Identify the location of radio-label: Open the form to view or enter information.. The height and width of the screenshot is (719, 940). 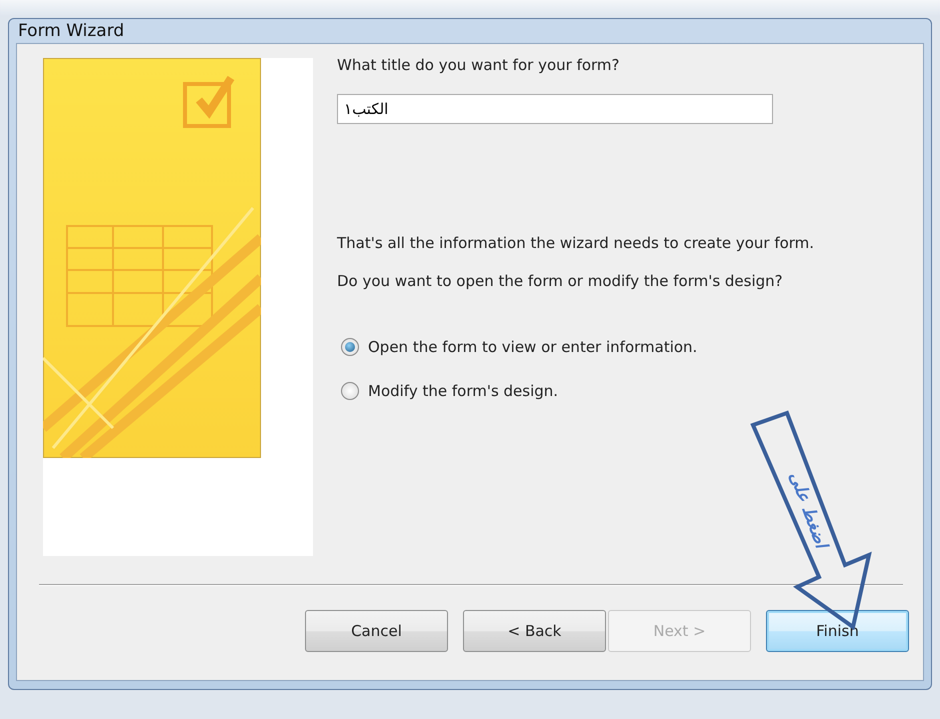
(533, 347).